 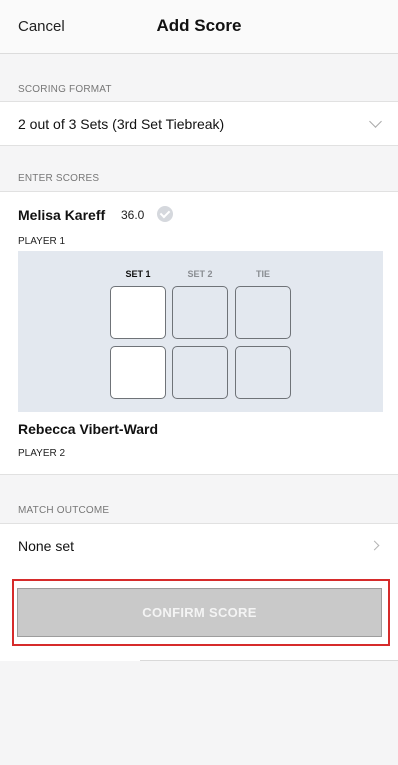 What do you see at coordinates (269, 660) in the screenshot?
I see `divider` at bounding box center [269, 660].